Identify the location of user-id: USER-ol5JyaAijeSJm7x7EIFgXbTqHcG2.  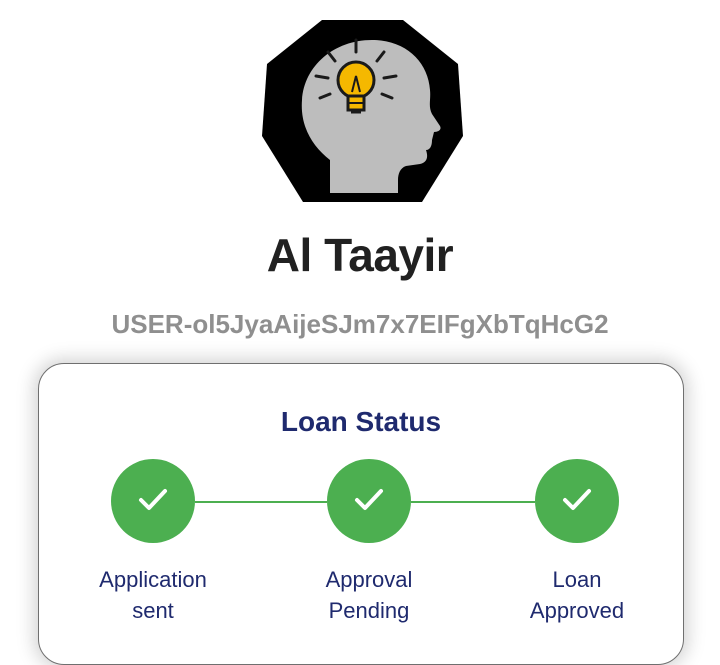
(360, 324).